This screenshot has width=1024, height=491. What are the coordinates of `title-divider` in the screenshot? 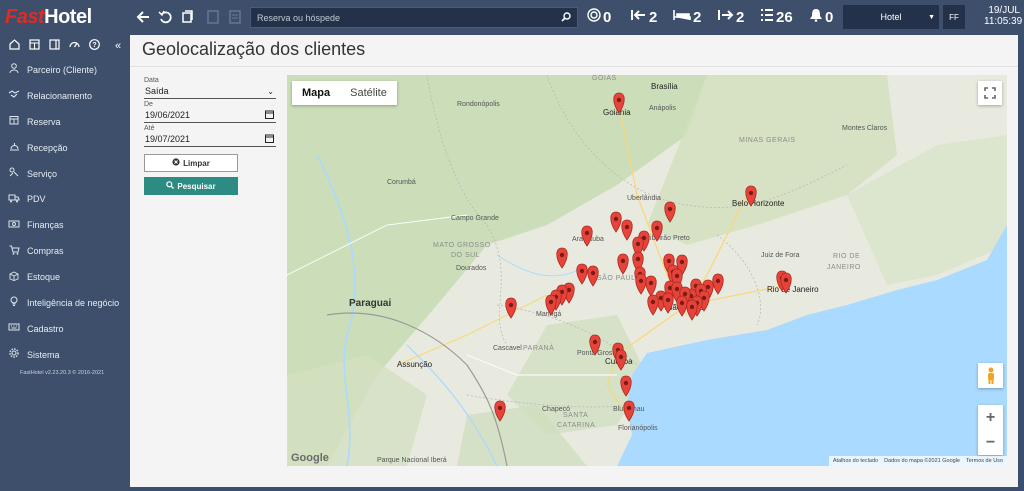 It's located at (574, 66).